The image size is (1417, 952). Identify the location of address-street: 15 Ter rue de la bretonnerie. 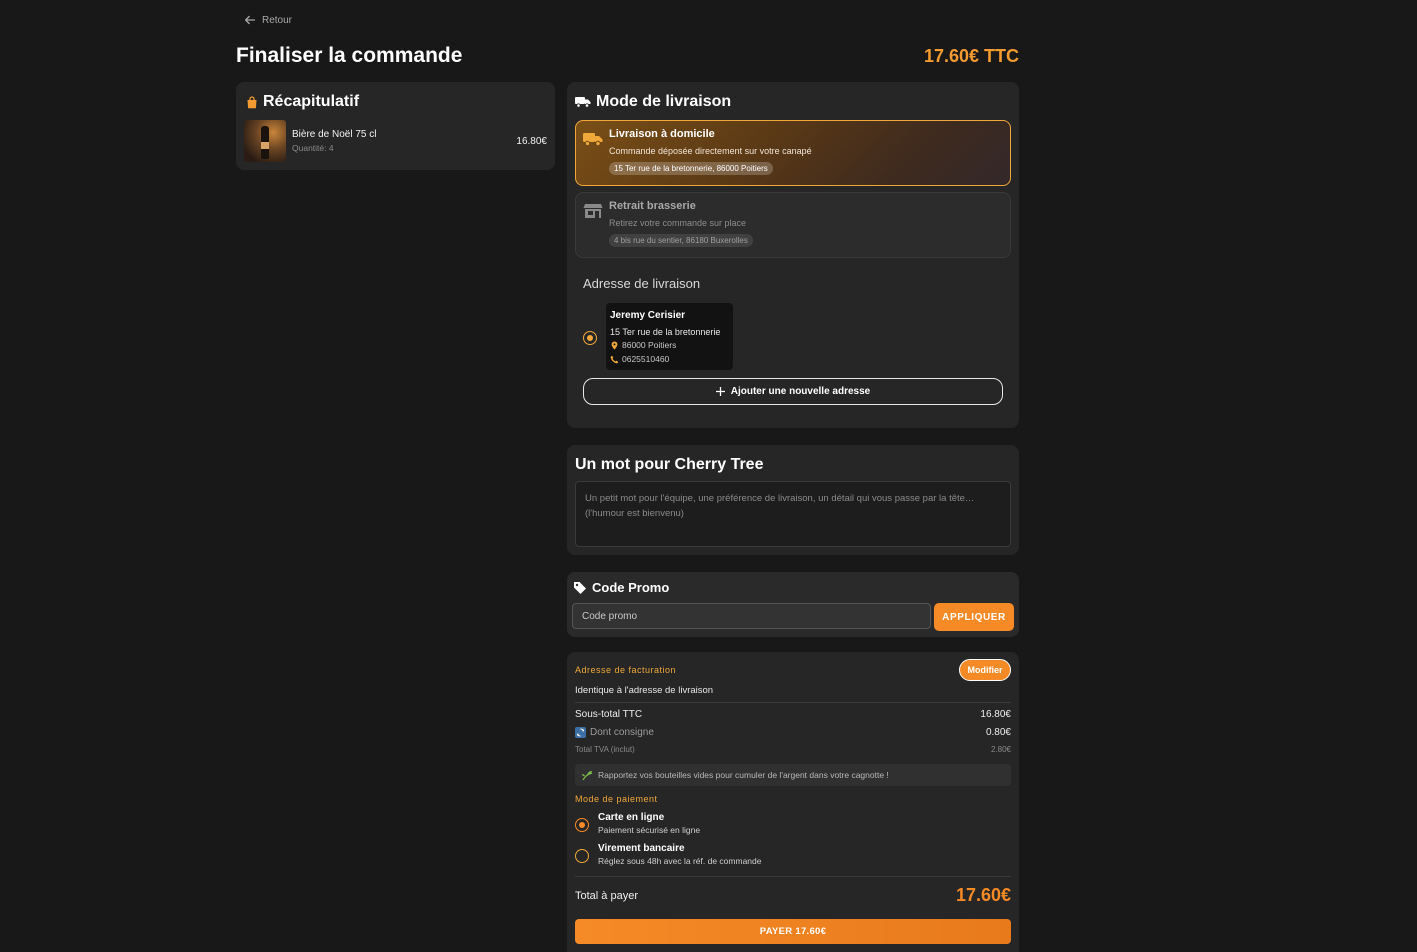
(665, 332).